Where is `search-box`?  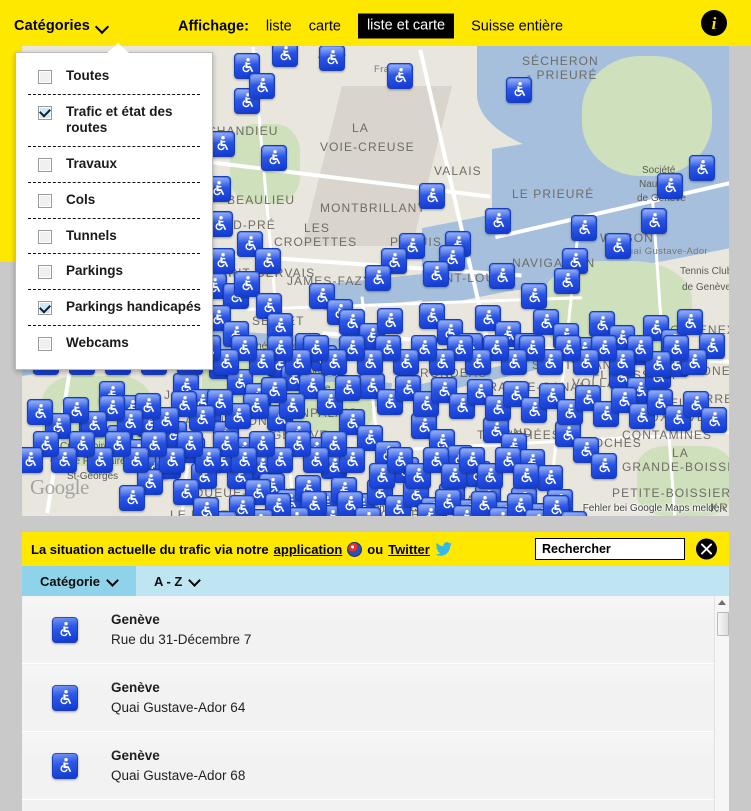 search-box is located at coordinates (610, 549).